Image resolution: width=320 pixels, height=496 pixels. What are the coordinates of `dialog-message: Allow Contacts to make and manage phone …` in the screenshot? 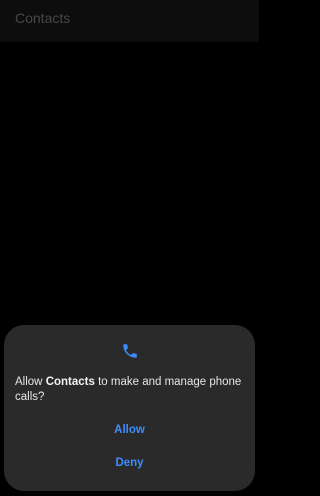 It's located at (131, 390).